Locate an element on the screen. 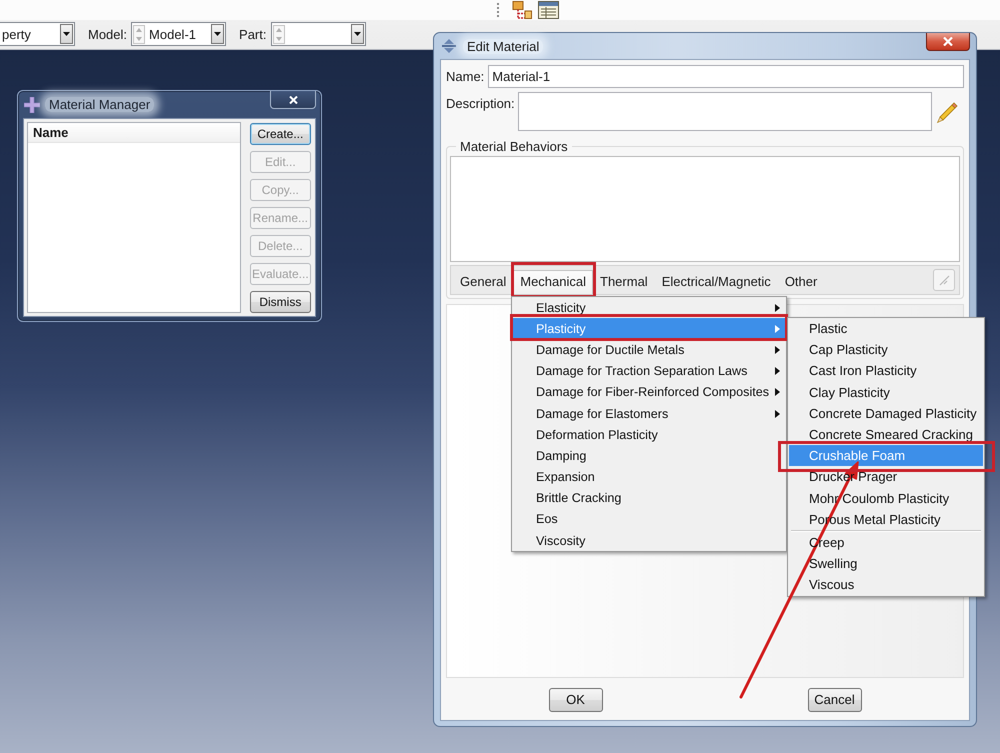  menu-item: Damage for Traction Separation Laws is located at coordinates (649, 371).